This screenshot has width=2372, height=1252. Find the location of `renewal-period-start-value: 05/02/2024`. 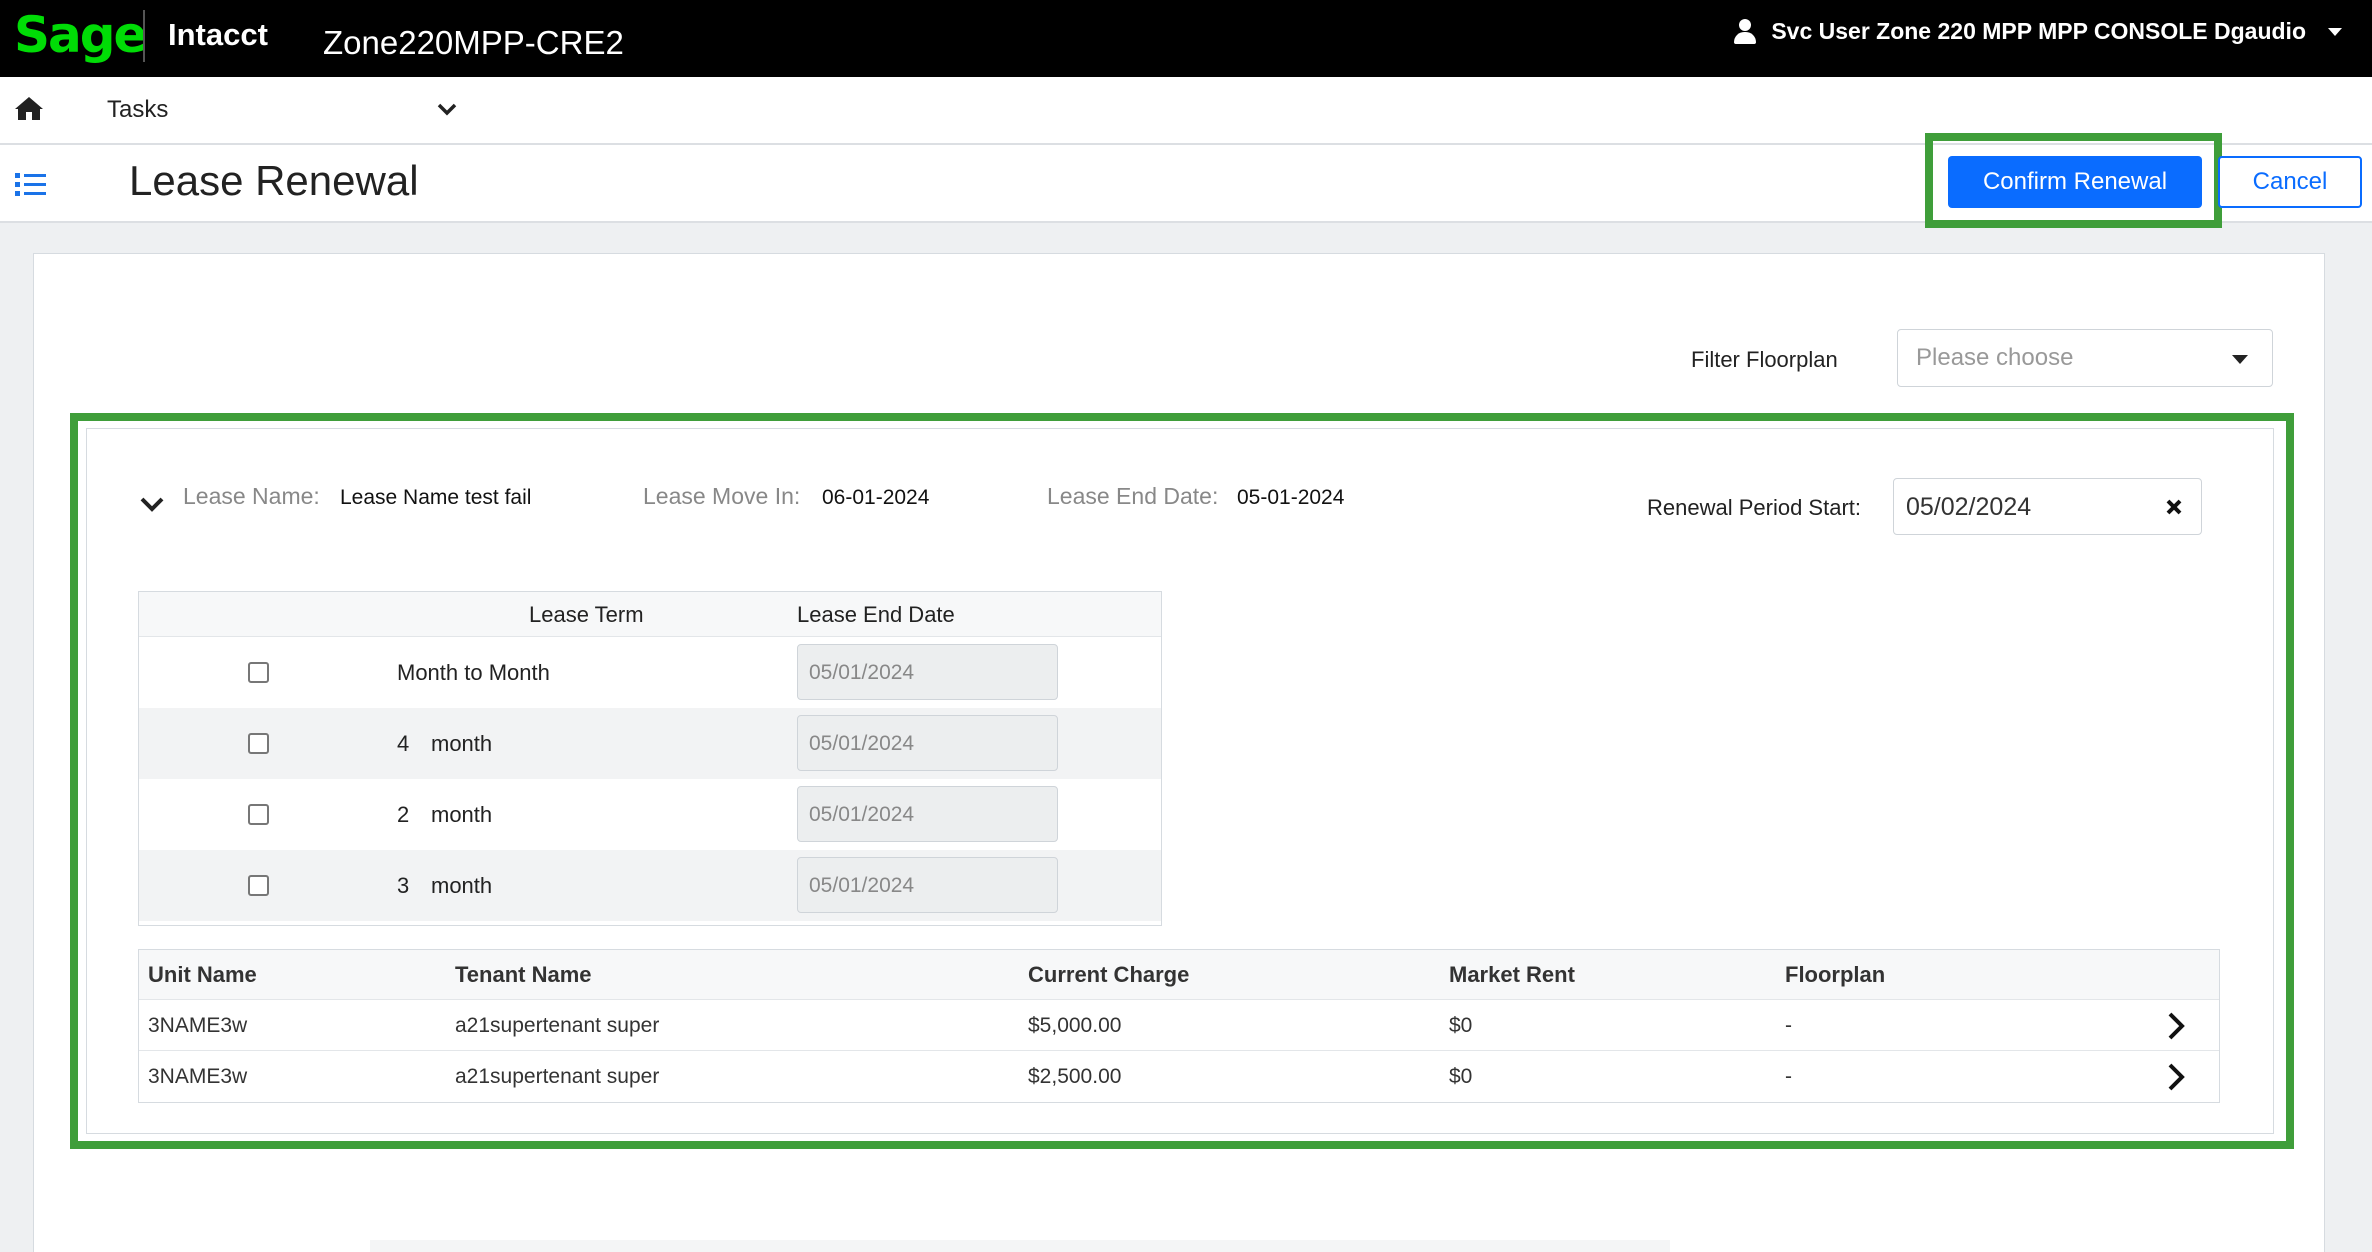

renewal-period-start-value: 05/02/2024 is located at coordinates (1969, 507).